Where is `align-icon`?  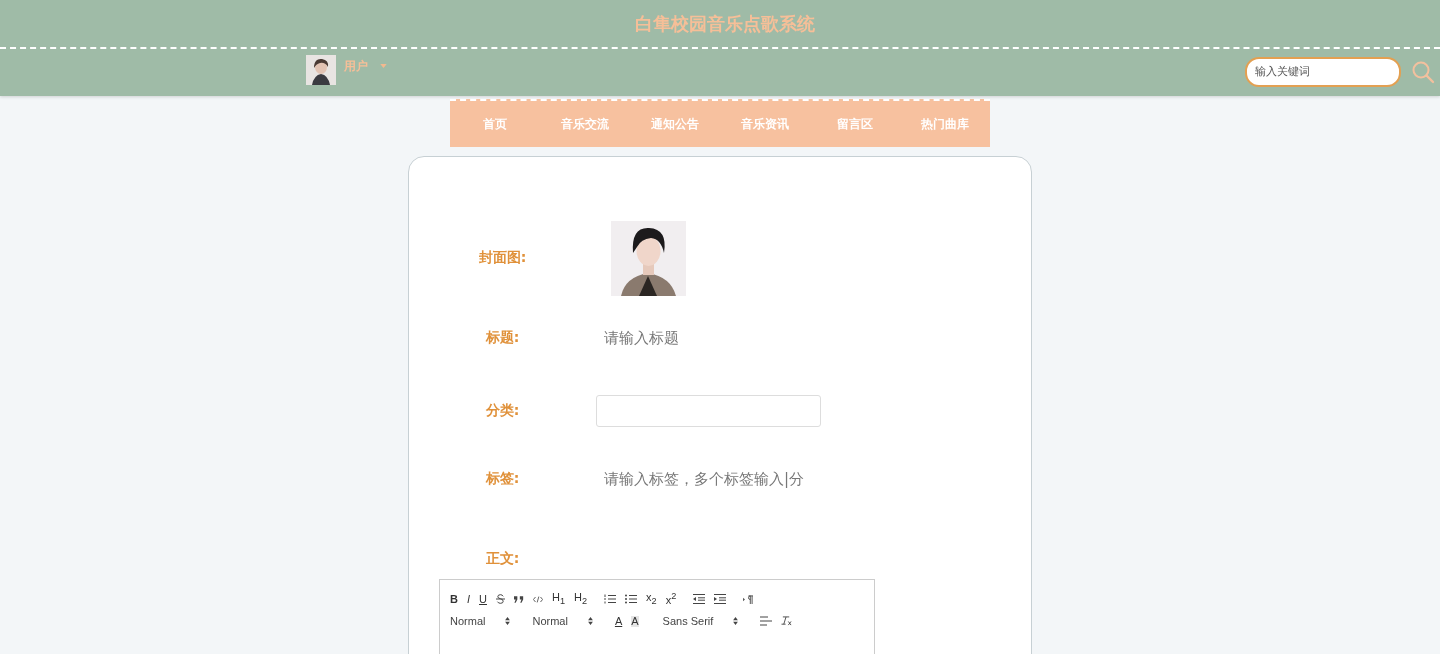 align-icon is located at coordinates (766, 621).